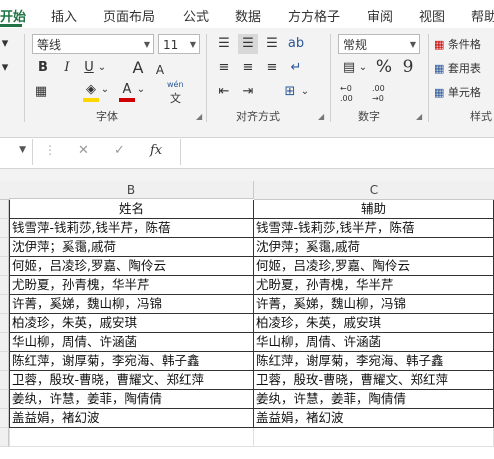  I want to click on align-middle-icon: ☰, so click(248, 44).